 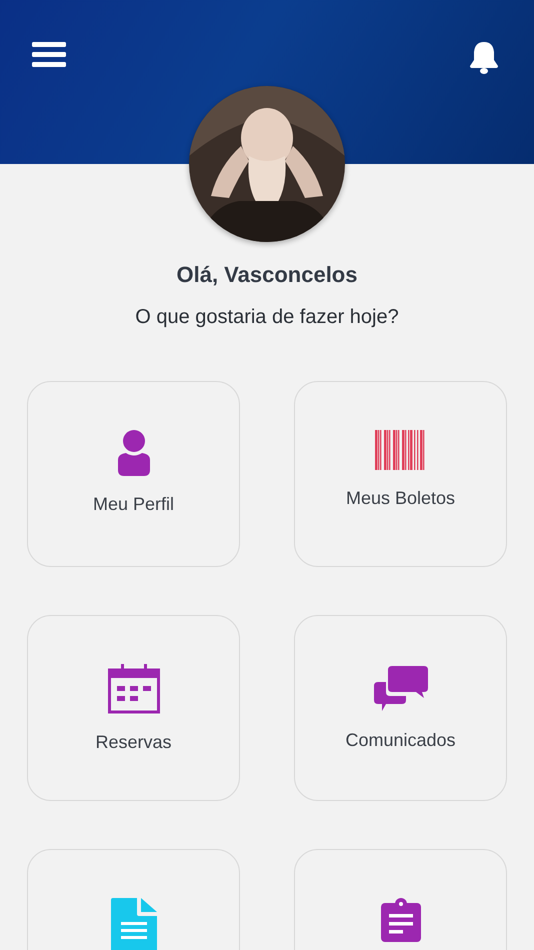 I want to click on subtitle: O que gostaria de fazer hoje?, so click(x=267, y=317).